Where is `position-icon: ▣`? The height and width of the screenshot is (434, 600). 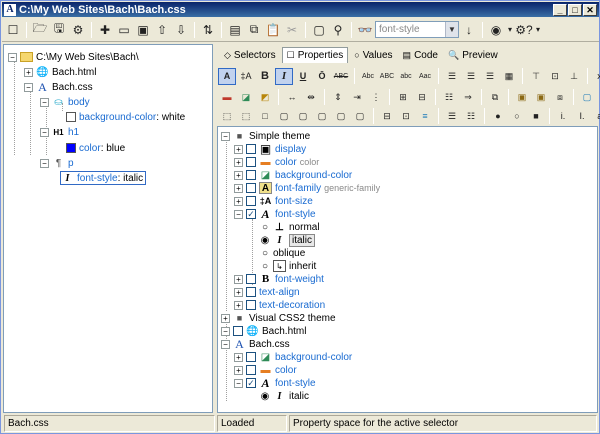 position-icon: ▣ is located at coordinates (522, 97).